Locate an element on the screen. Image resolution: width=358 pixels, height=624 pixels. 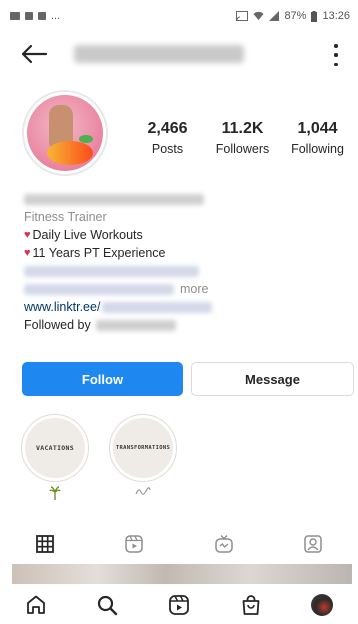
category-label: Fitness Trainer is located at coordinates (65, 217).